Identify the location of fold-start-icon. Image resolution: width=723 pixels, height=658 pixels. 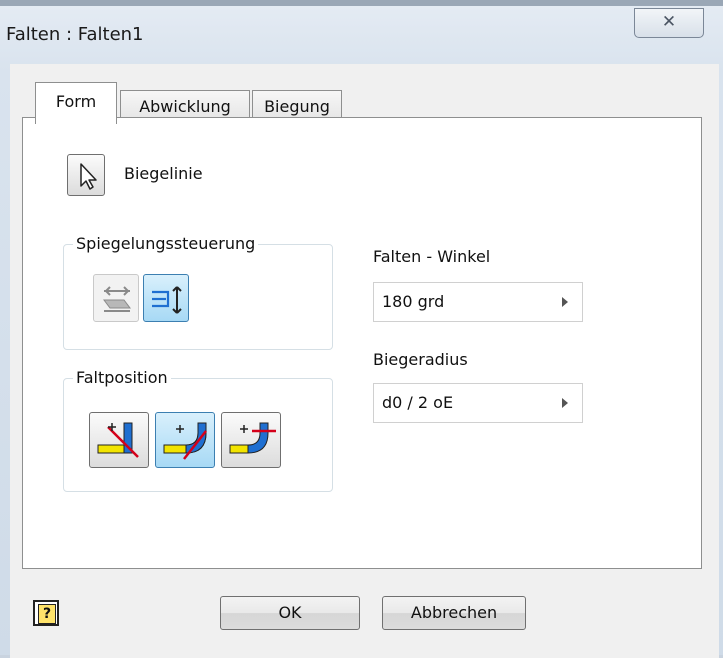
(118, 440).